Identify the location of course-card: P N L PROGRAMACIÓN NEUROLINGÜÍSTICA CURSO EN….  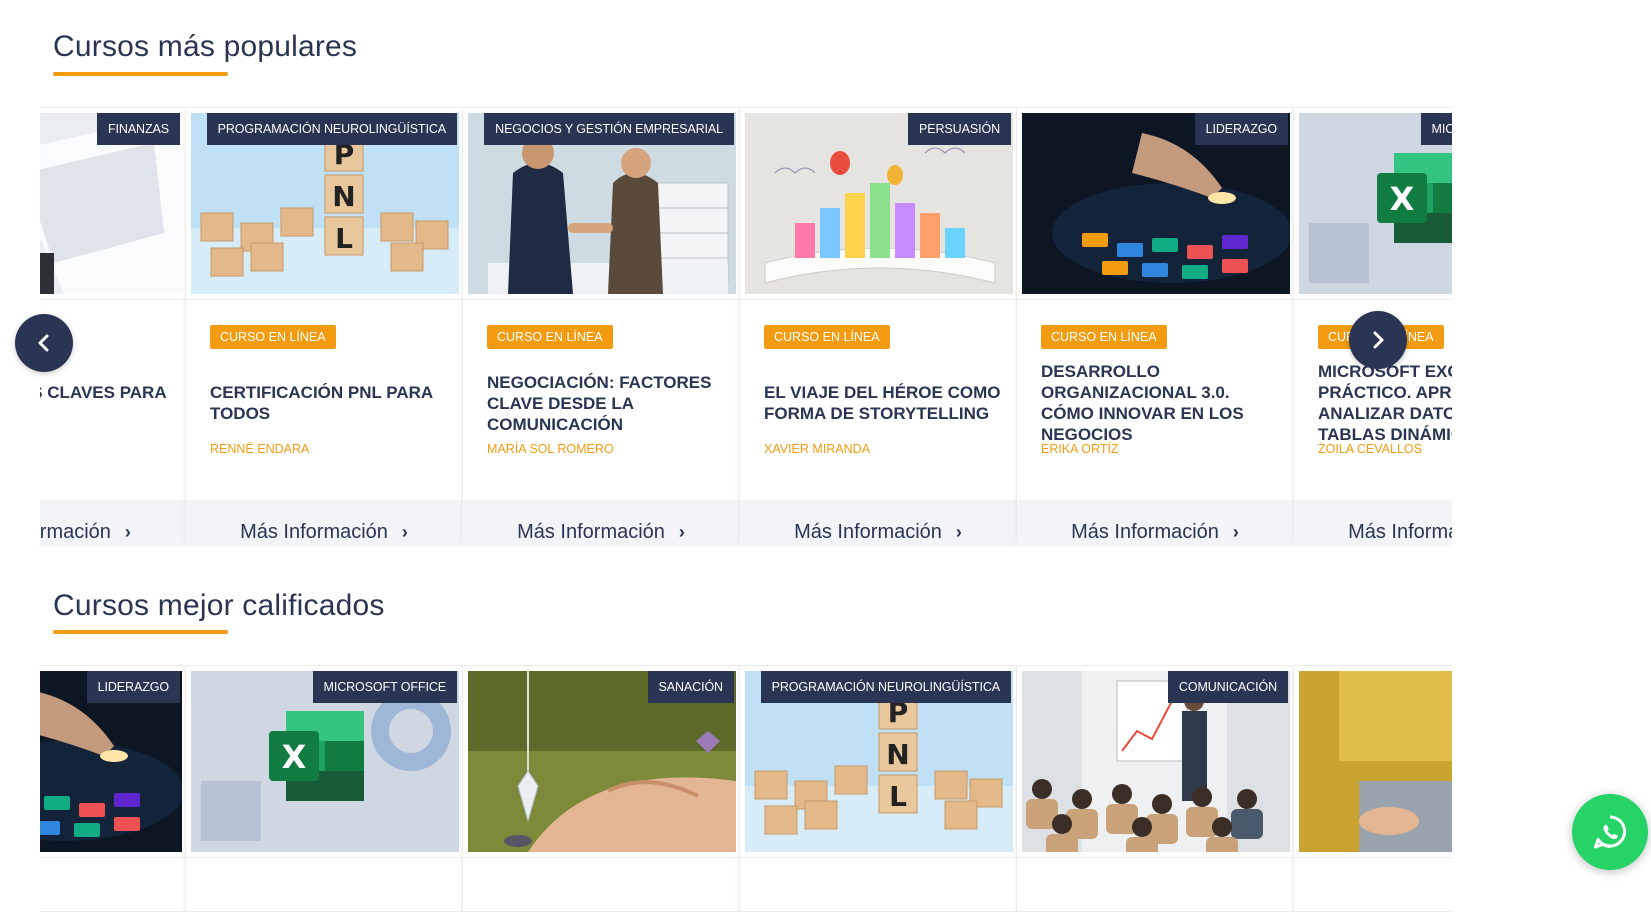
(324, 327).